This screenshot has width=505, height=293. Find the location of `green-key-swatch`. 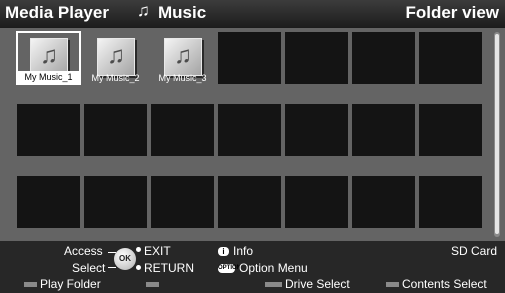

green-key-swatch is located at coordinates (152, 285).